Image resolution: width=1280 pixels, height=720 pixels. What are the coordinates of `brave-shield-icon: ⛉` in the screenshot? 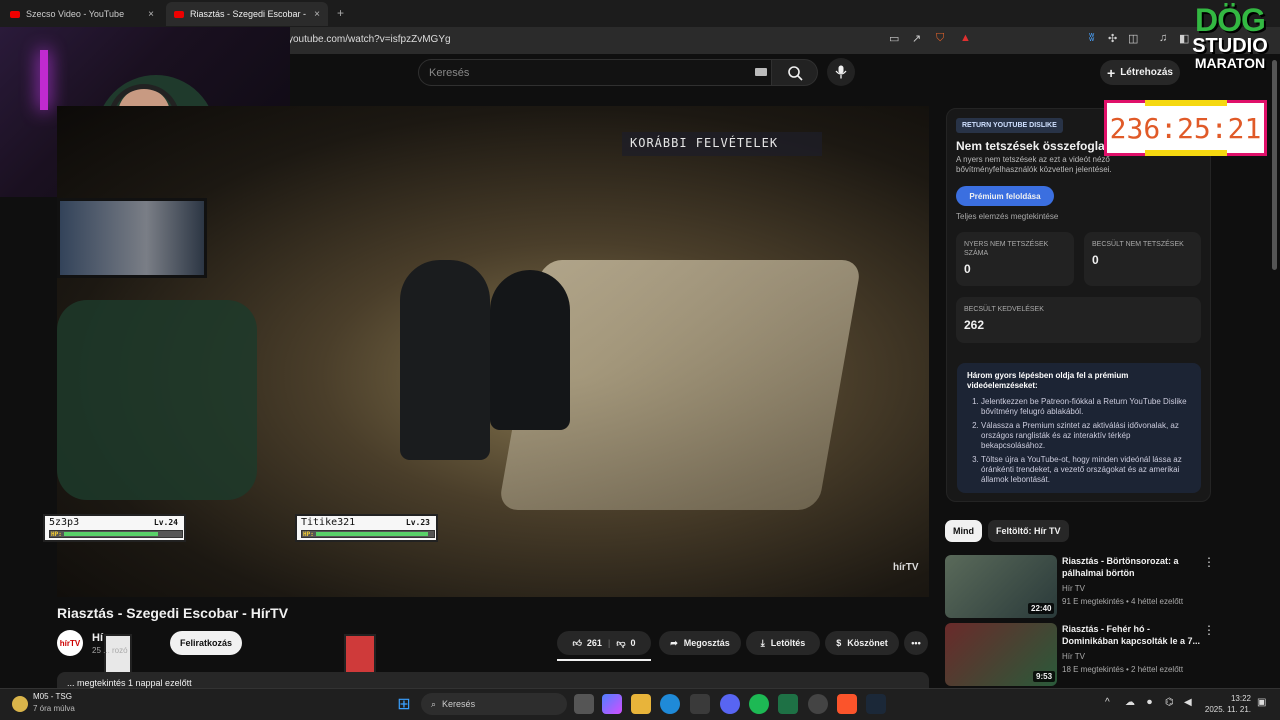 It's located at (940, 38).